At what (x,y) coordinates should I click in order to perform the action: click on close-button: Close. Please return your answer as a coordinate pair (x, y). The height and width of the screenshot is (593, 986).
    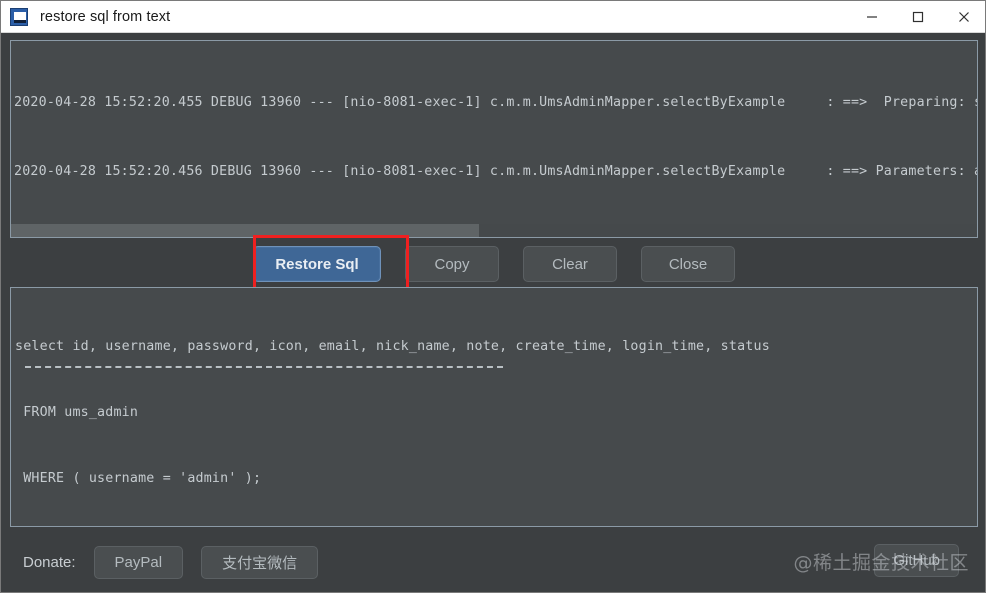
    Looking at the image, I should click on (688, 264).